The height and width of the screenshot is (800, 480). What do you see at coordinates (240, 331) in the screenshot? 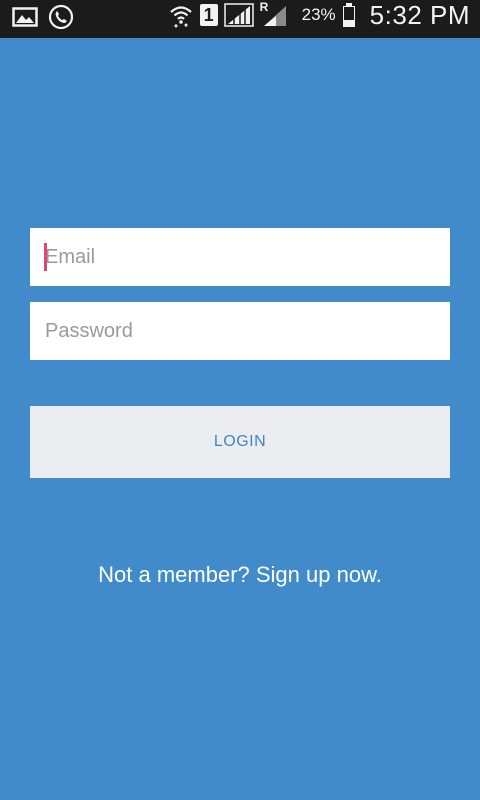
I see `password-field` at bounding box center [240, 331].